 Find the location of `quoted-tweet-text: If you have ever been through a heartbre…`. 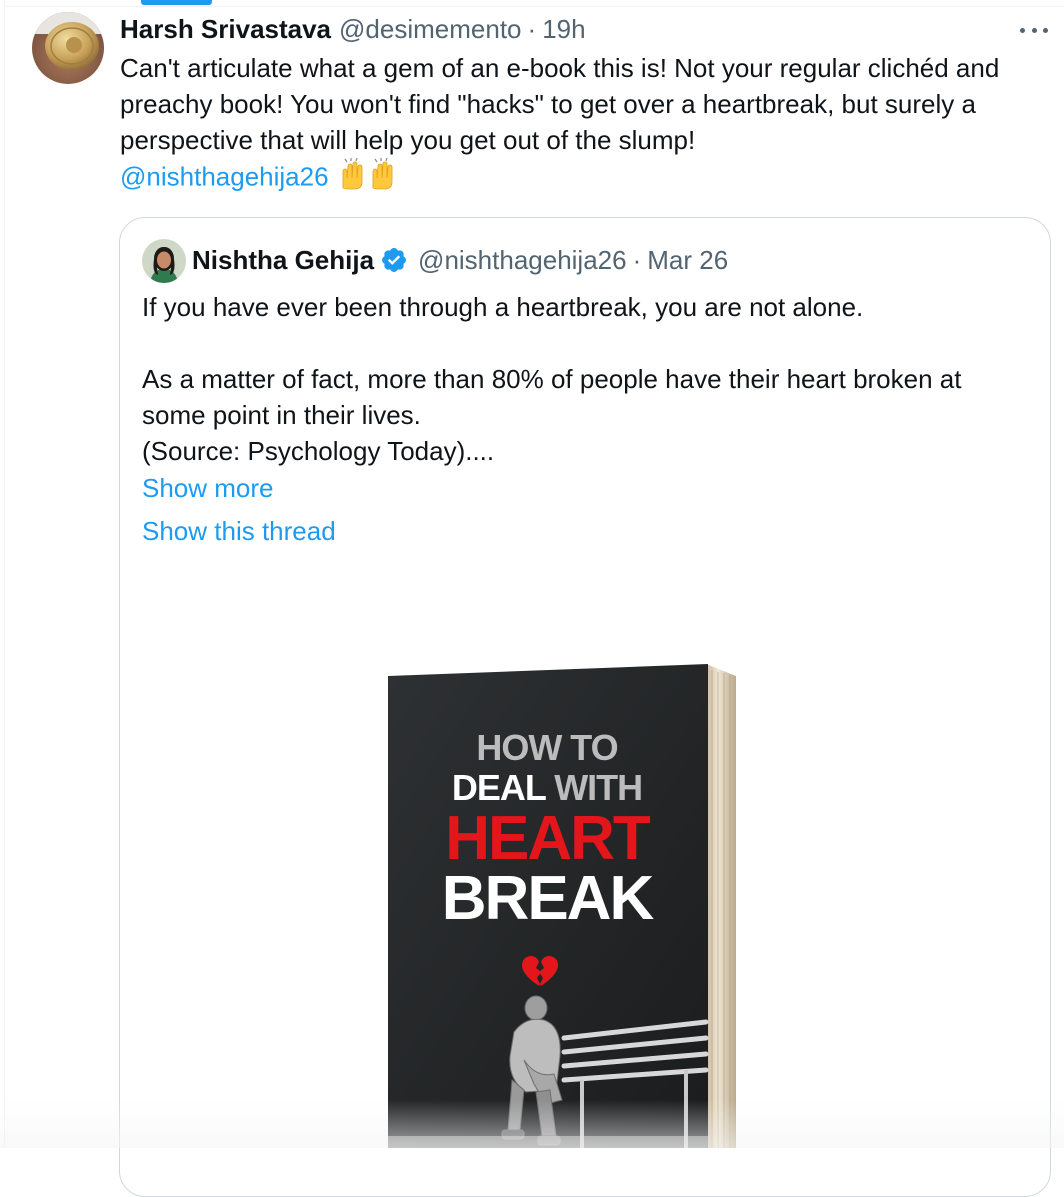

quoted-tweet-text: If you have ever been through a heartbre… is located at coordinates (587, 379).